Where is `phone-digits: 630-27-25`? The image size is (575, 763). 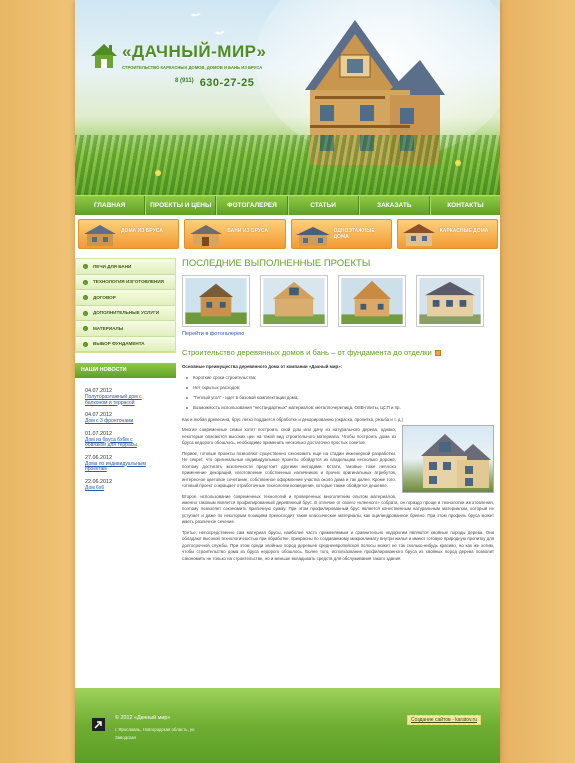
phone-digits: 630-27-25 is located at coordinates (227, 83).